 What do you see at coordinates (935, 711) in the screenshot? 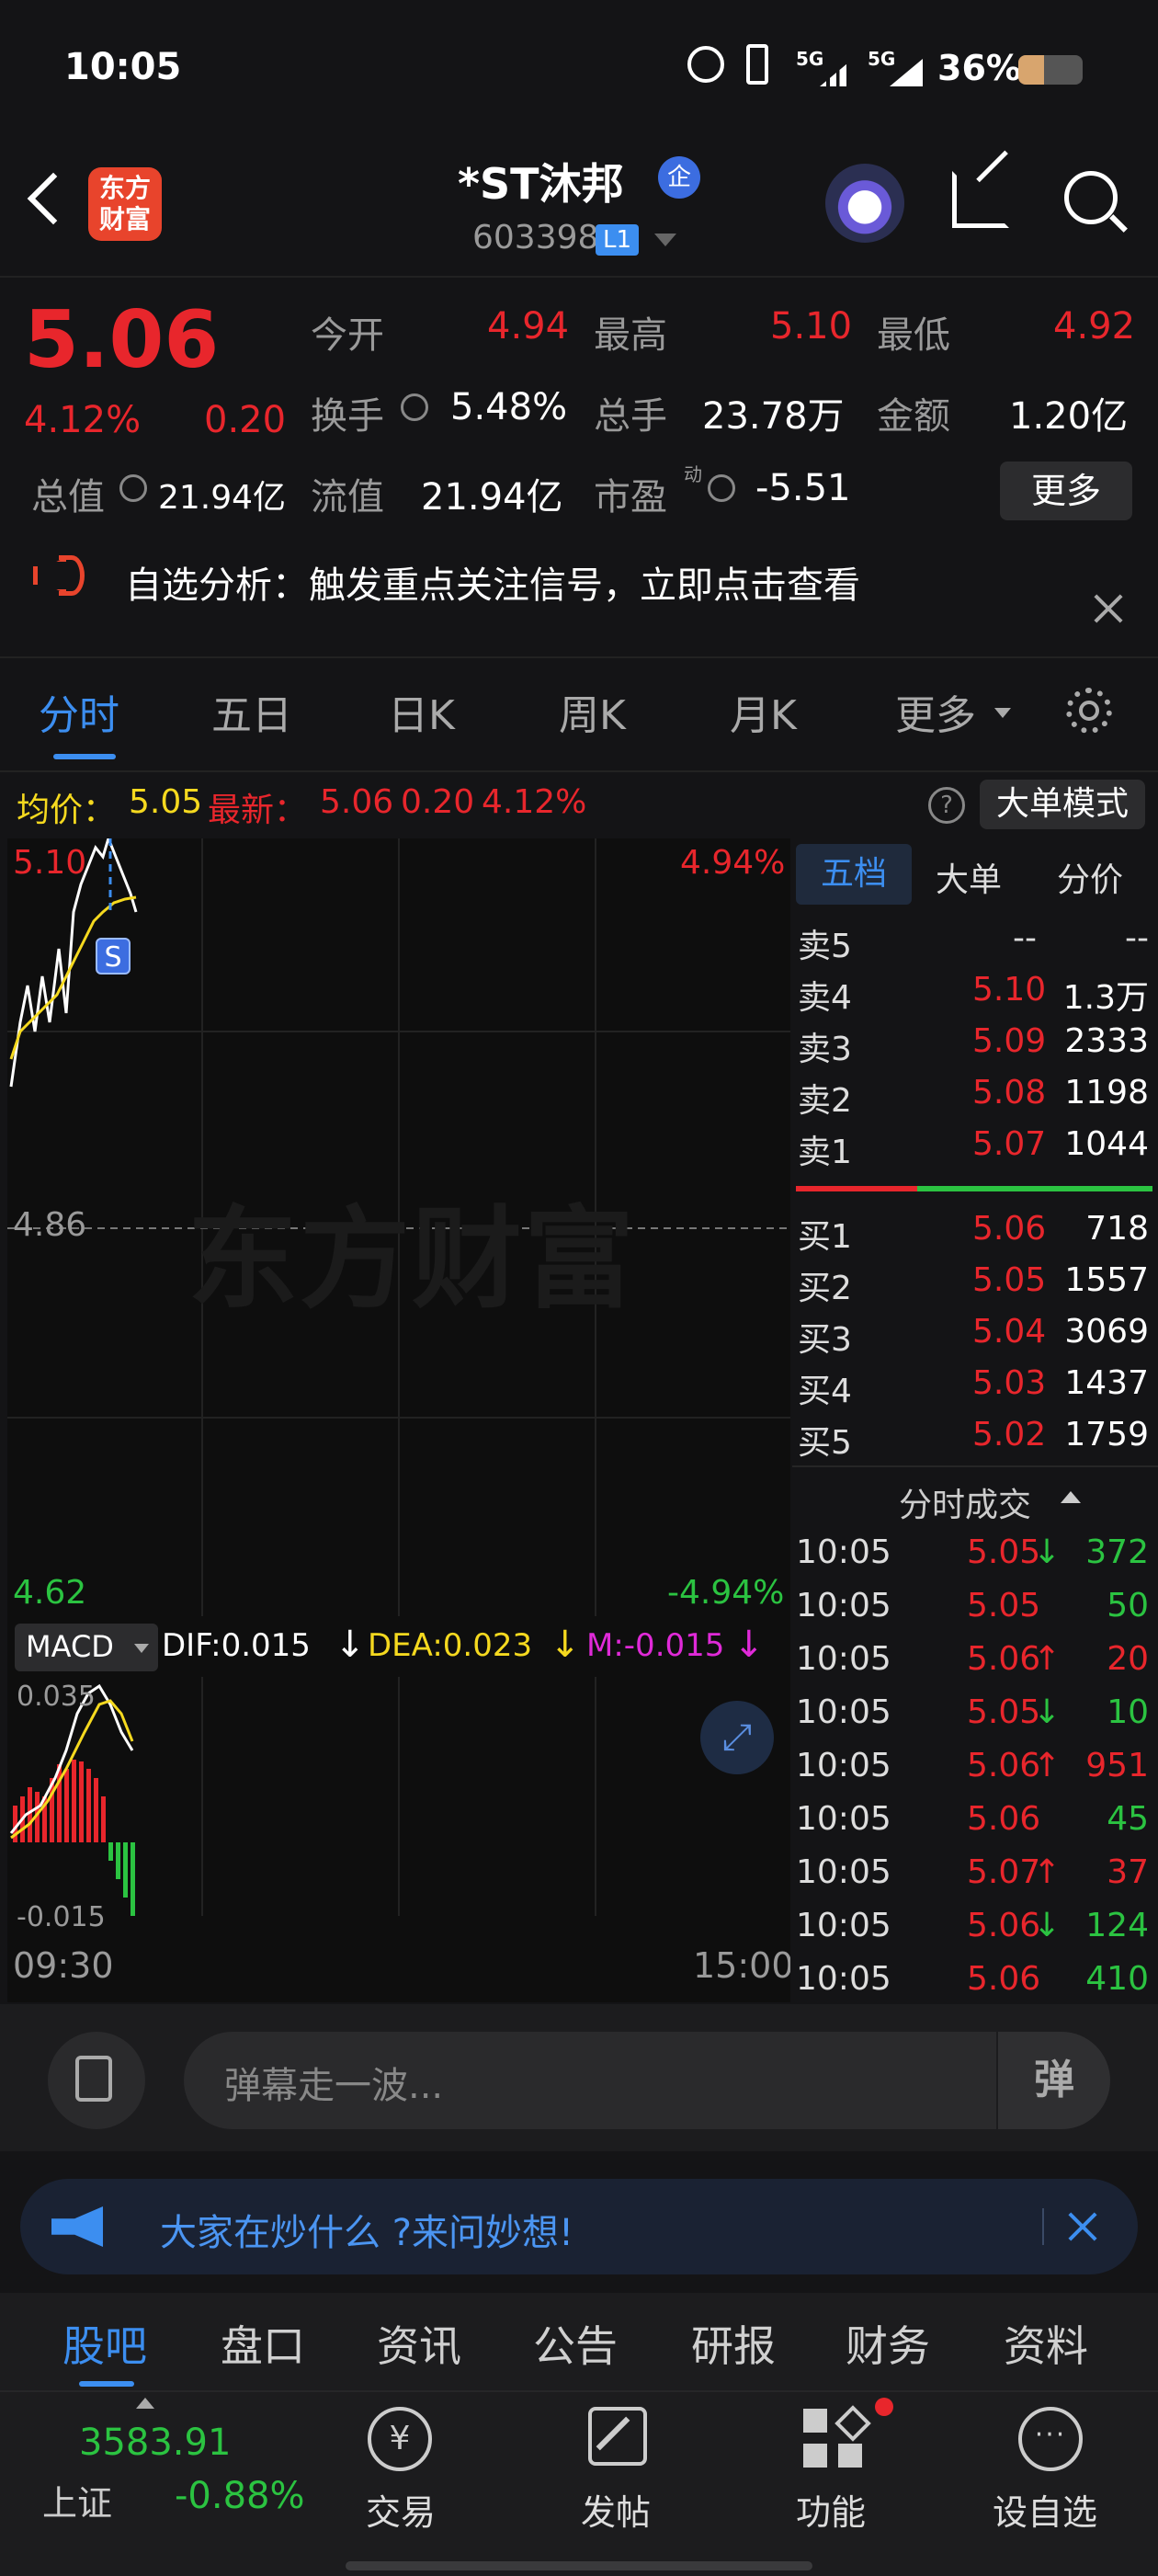
I see `tab-more: 更多` at bounding box center [935, 711].